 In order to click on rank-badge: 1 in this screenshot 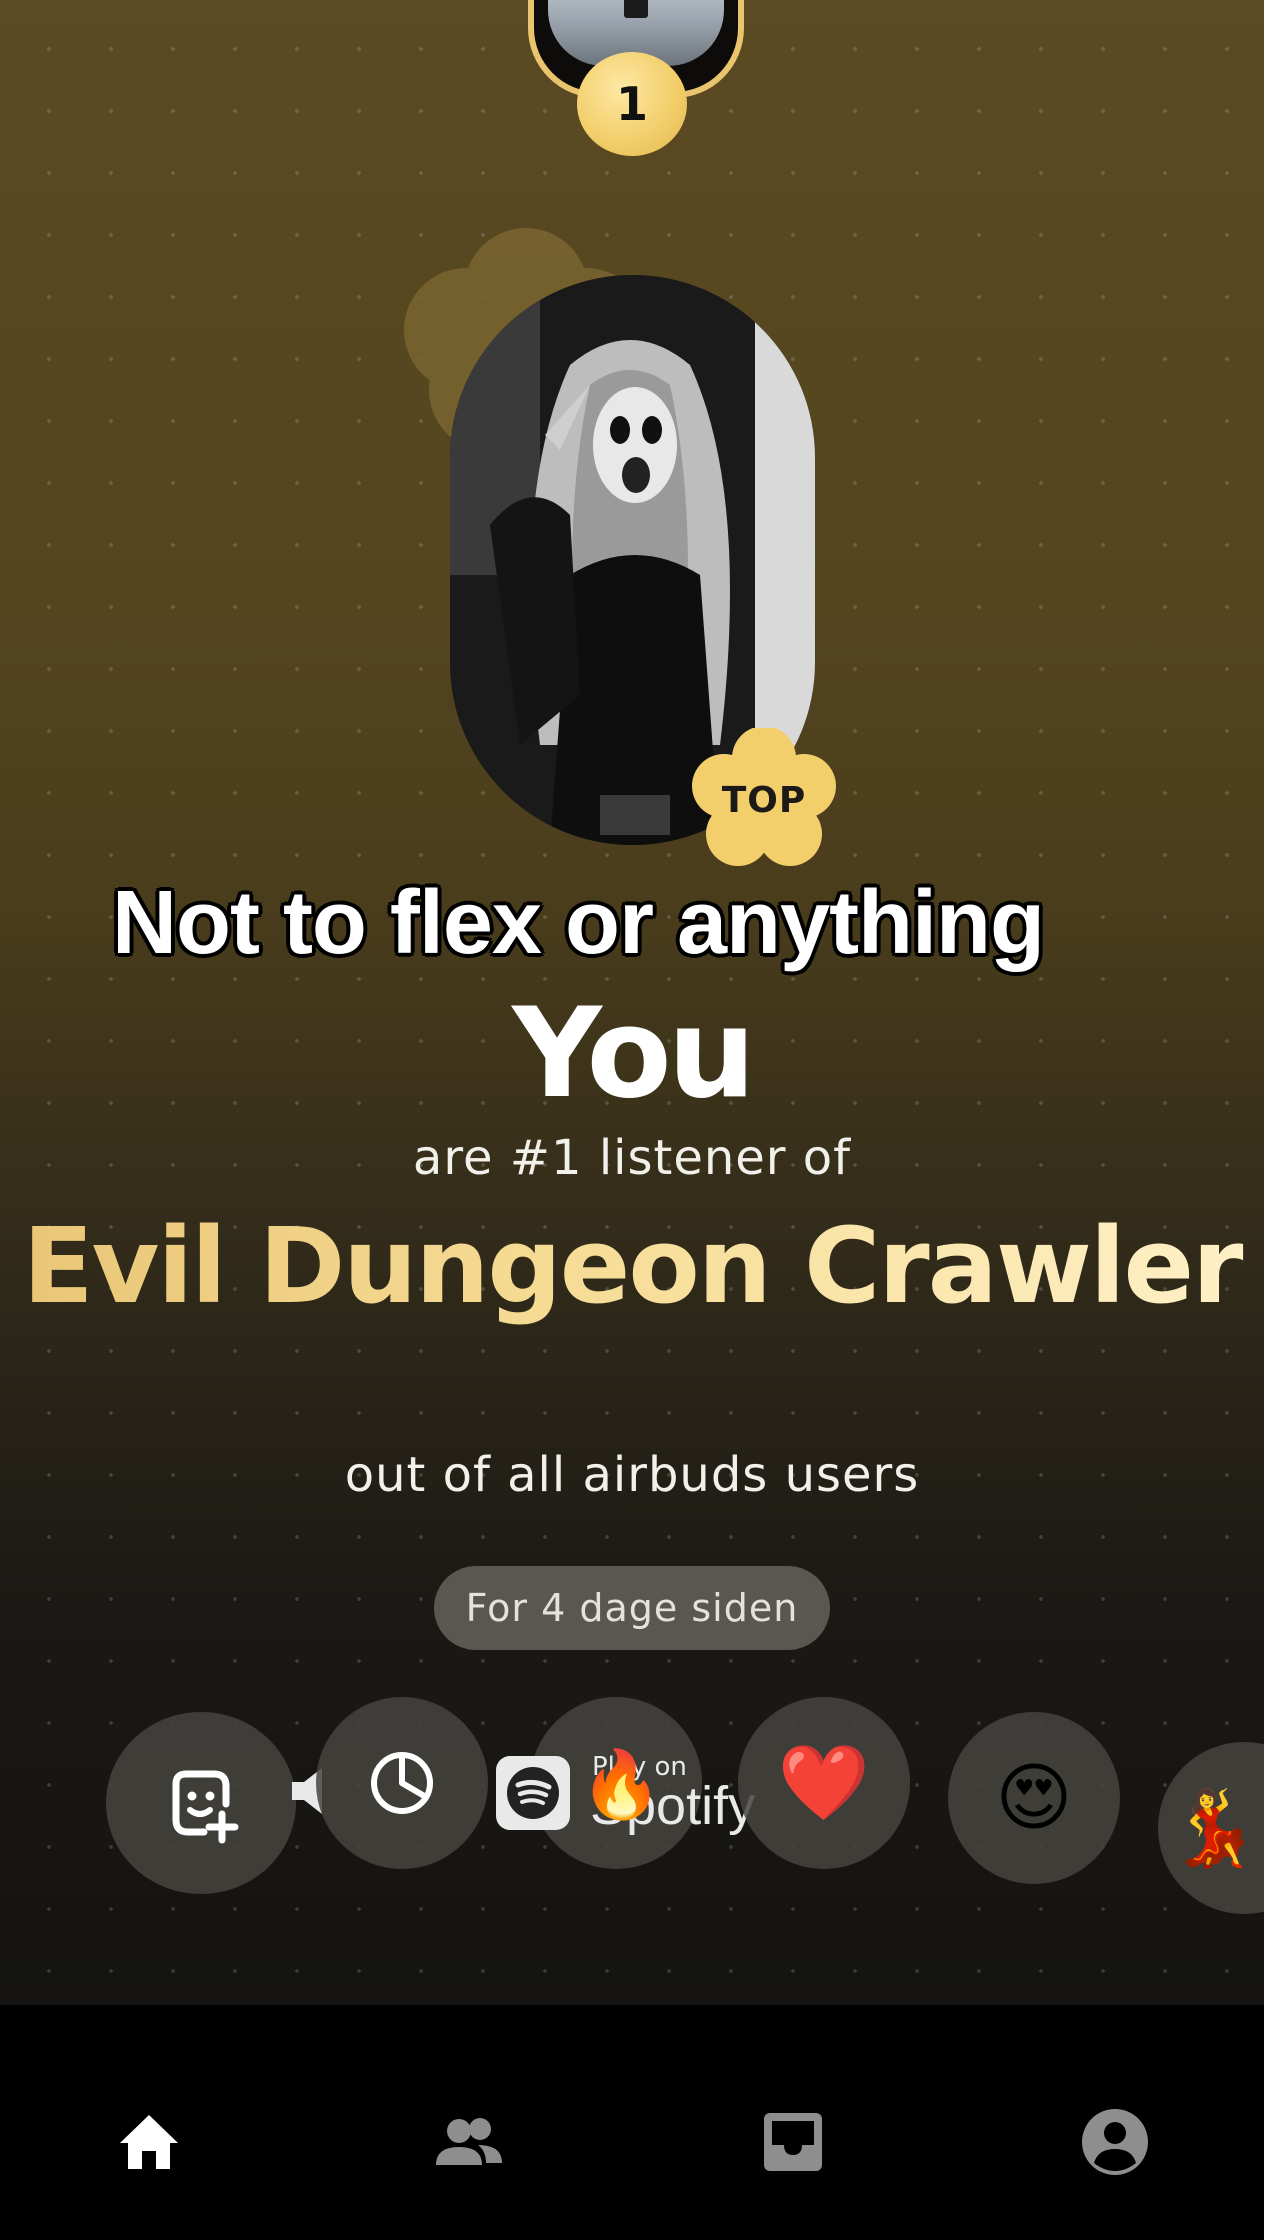, I will do `click(632, 104)`.